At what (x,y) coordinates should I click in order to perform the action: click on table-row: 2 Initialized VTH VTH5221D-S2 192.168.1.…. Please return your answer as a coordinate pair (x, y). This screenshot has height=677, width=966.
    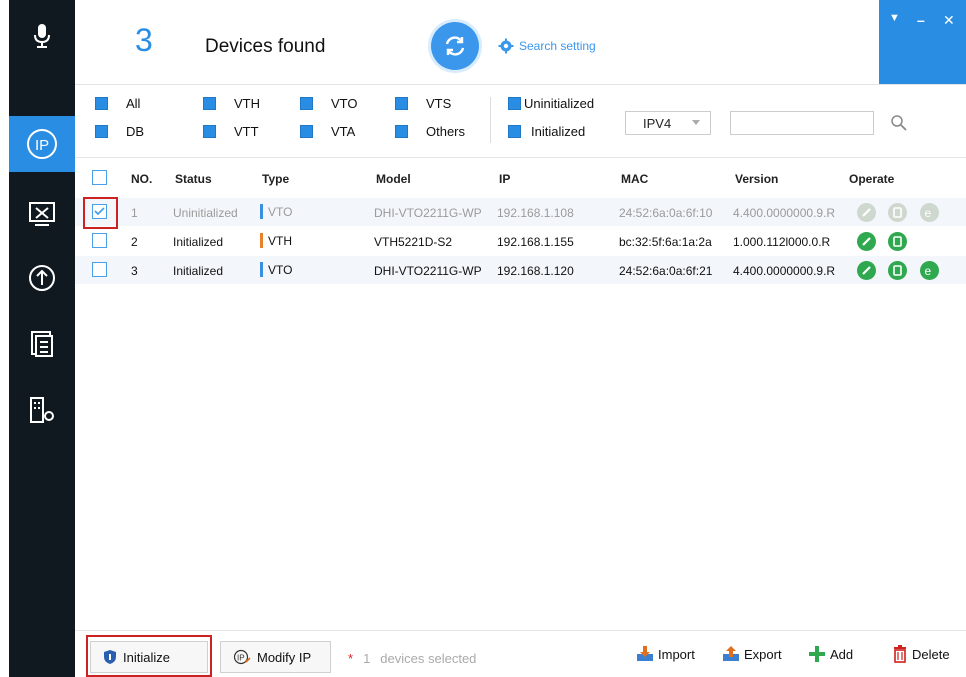
    Looking at the image, I should click on (520, 241).